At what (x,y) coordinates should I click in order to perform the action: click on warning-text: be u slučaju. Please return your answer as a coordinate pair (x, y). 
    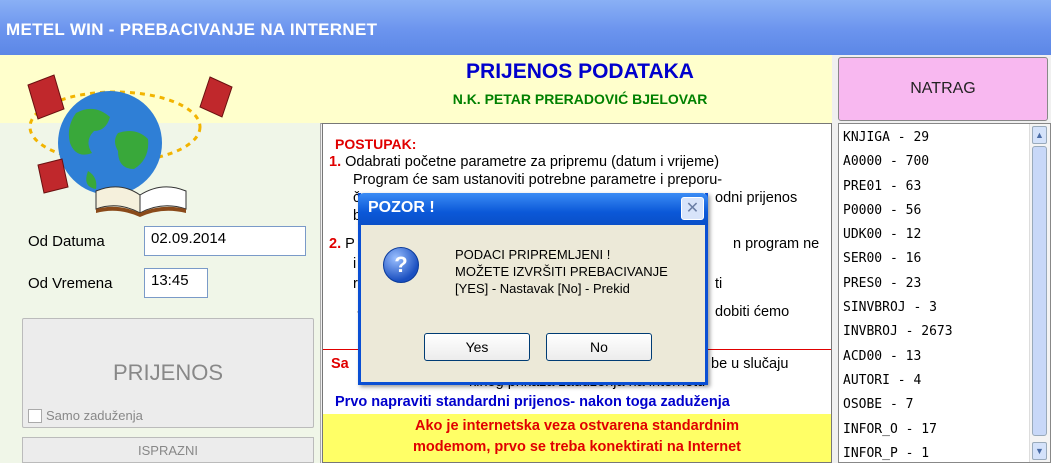
    Looking at the image, I should click on (750, 364).